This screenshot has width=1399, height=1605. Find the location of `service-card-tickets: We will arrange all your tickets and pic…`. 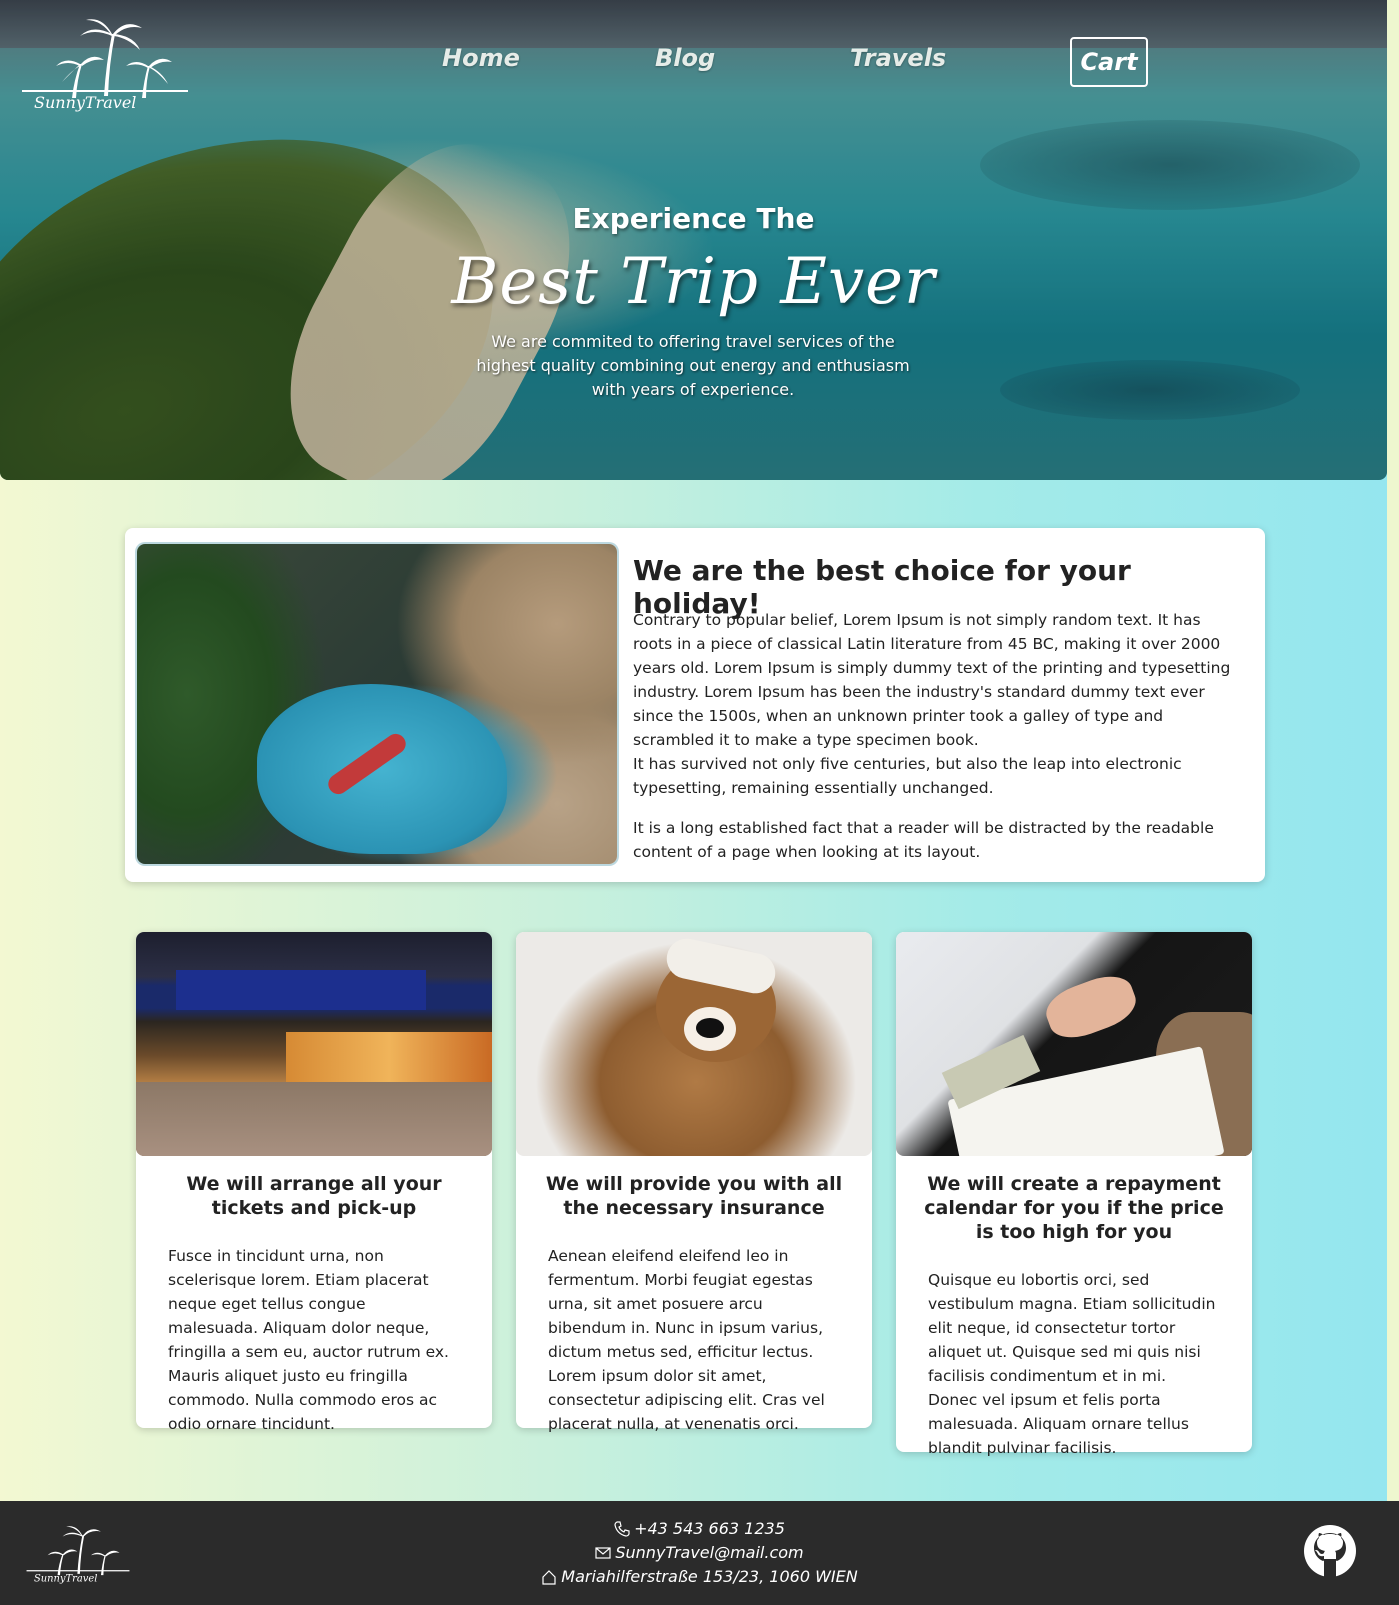

service-card-tickets: We will arrange all your tickets and pic… is located at coordinates (314, 1182).